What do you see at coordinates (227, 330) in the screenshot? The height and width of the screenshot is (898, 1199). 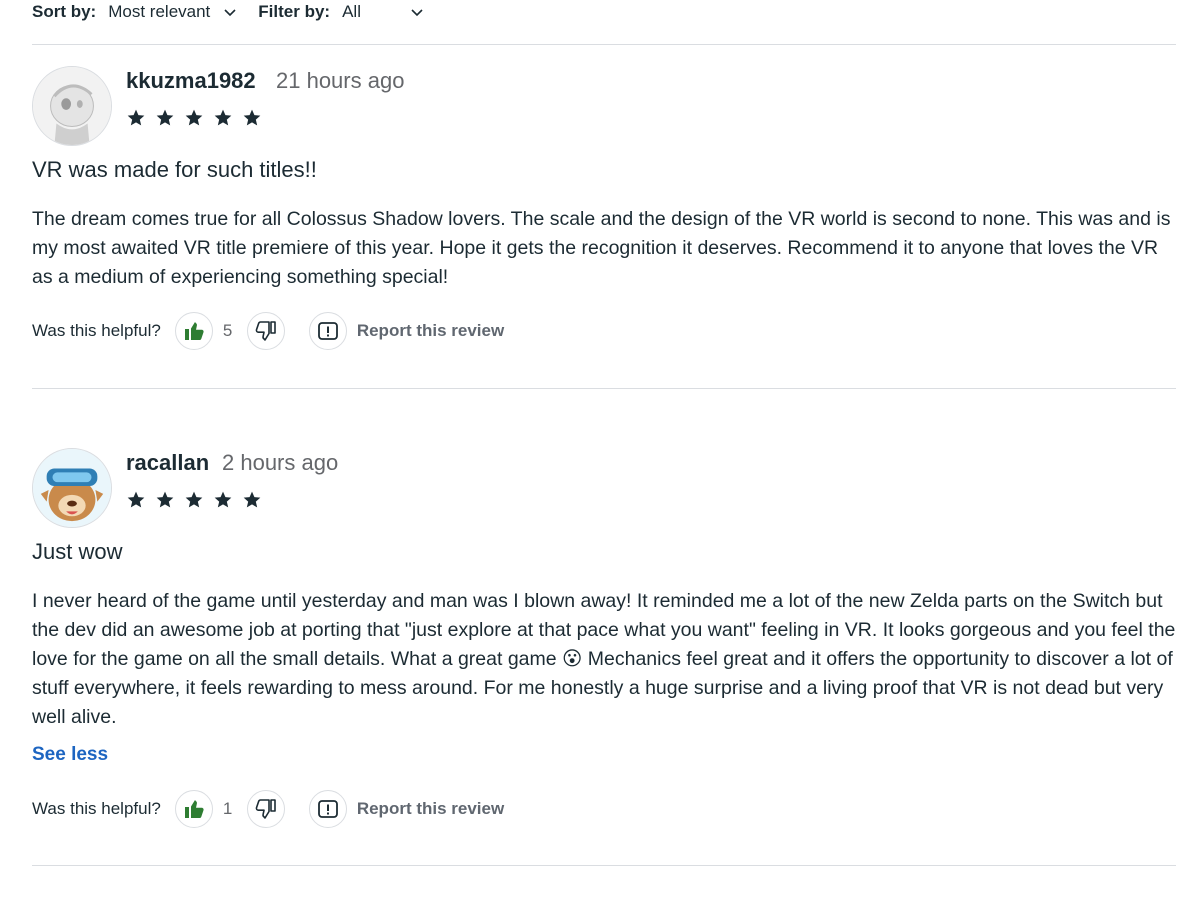 I see `helpful-count: 5` at bounding box center [227, 330].